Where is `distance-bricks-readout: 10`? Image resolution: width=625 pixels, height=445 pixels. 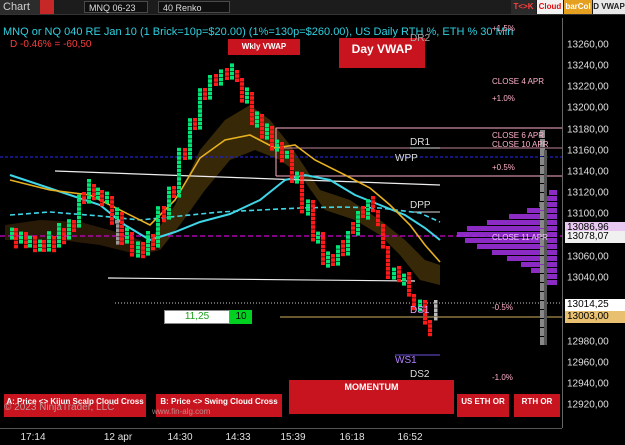
distance-bricks-readout: 10 is located at coordinates (241, 317).